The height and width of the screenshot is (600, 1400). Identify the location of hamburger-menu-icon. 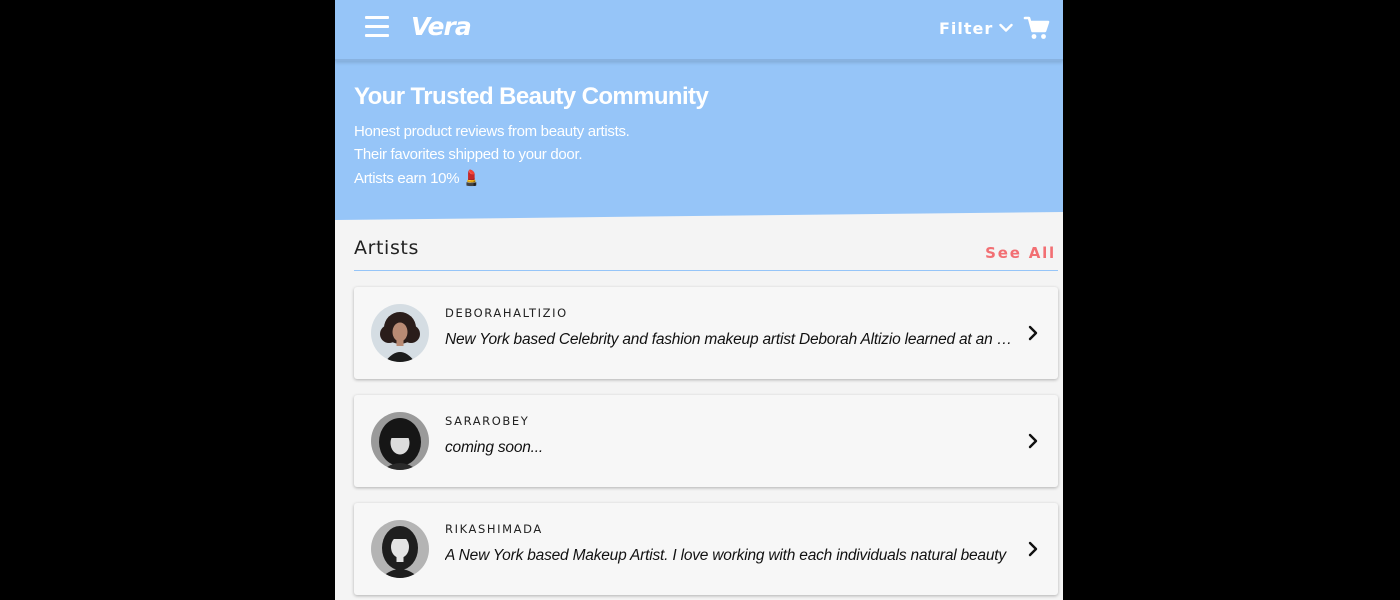
(377, 27).